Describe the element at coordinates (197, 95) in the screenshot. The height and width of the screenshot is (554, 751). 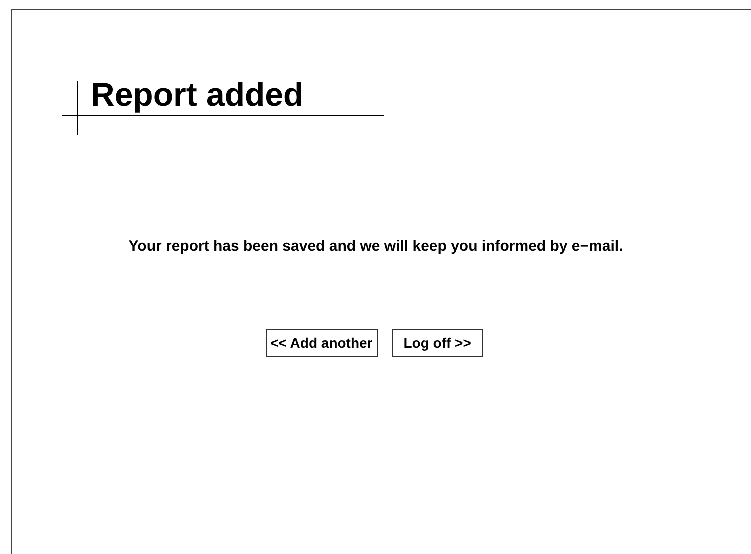
I see `page-title: Report added` at that location.